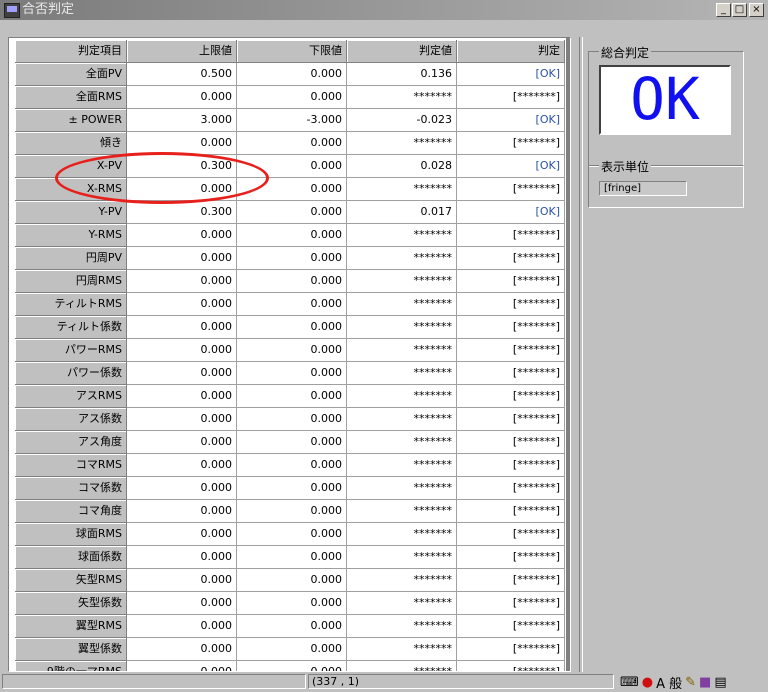 The width and height of the screenshot is (768, 692). Describe the element at coordinates (720, 682) in the screenshot. I see `ime-menu-icon: ▤` at that location.